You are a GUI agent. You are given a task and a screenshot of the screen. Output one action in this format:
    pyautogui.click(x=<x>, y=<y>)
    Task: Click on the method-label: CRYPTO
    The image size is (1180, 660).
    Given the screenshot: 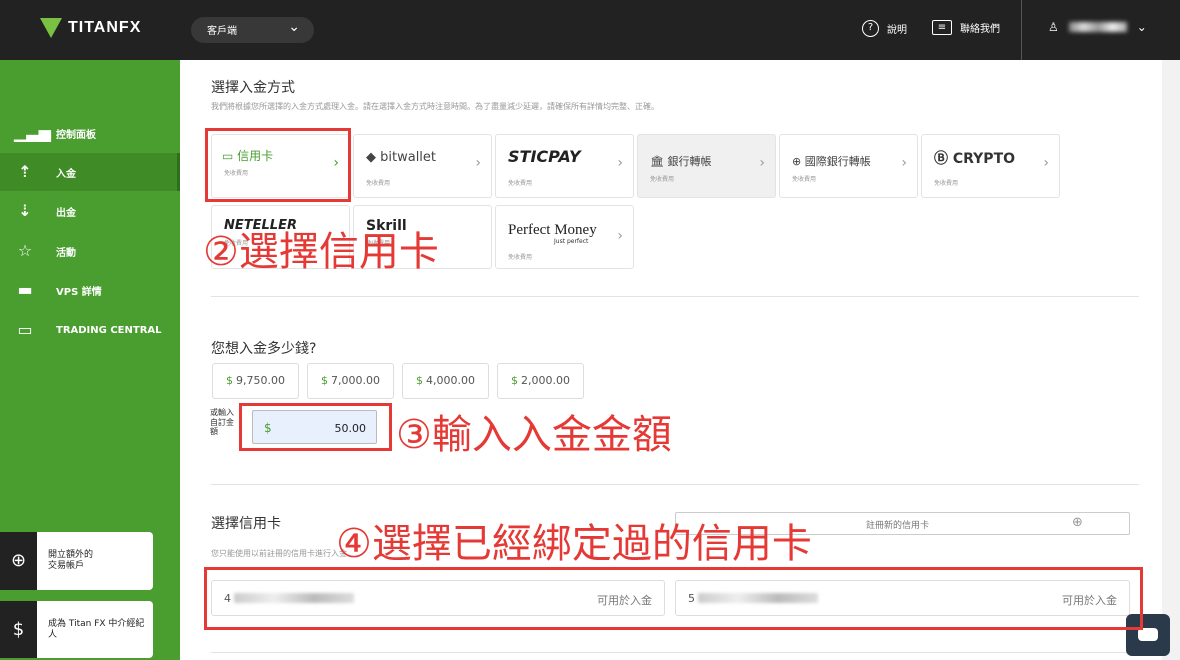 What is the action you would take?
    pyautogui.click(x=984, y=159)
    